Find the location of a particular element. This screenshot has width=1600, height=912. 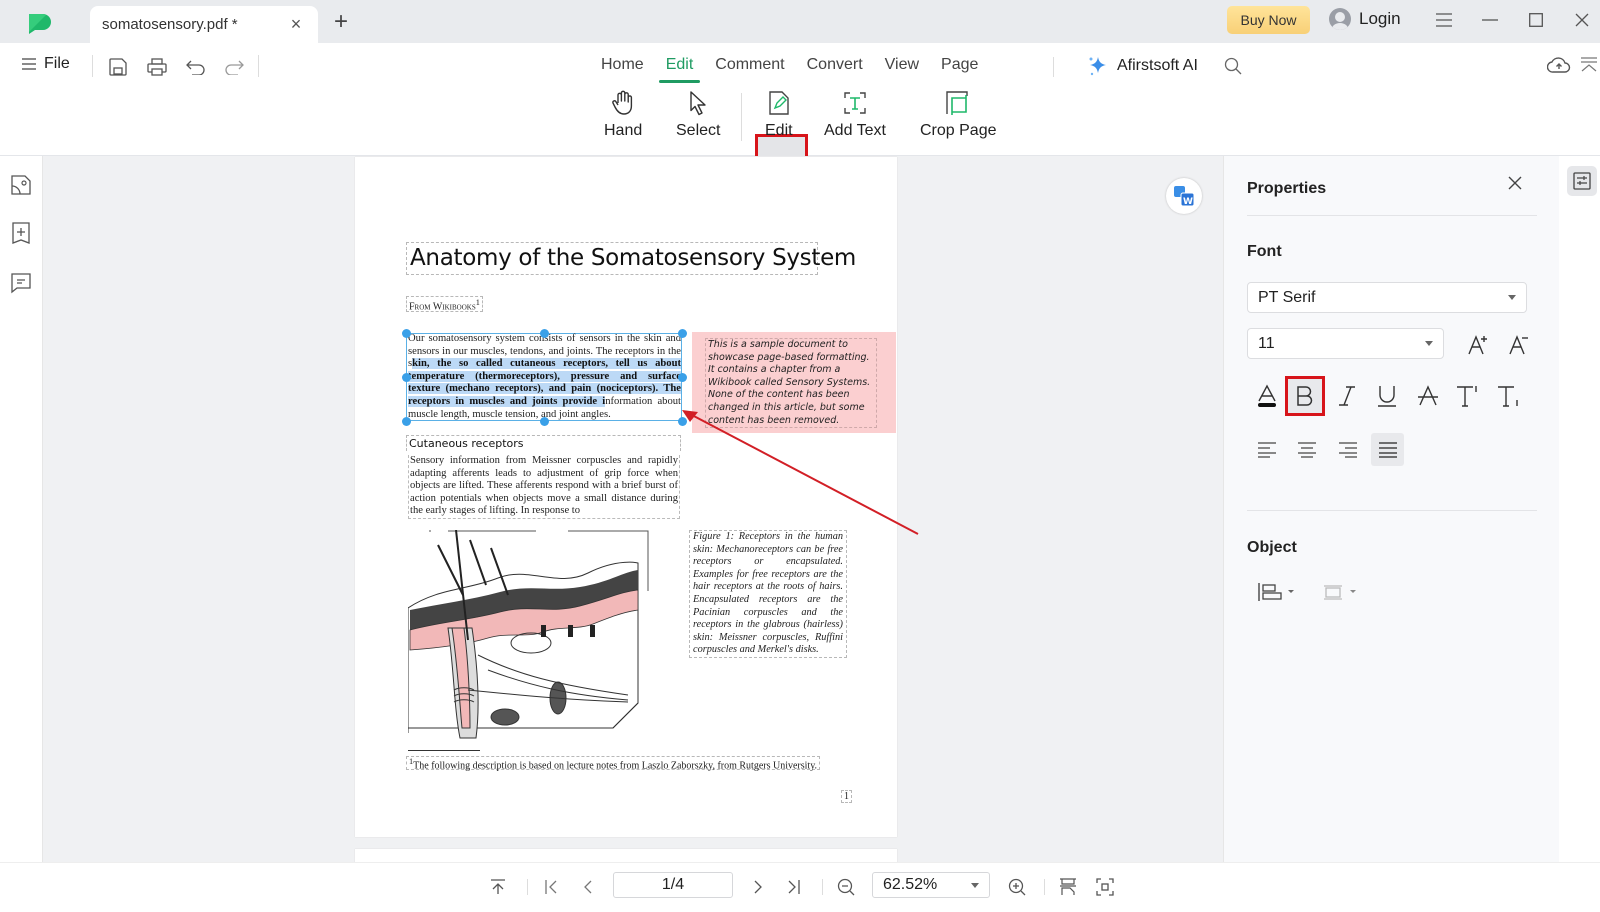

cloud-upload-icon is located at coordinates (1559, 65).